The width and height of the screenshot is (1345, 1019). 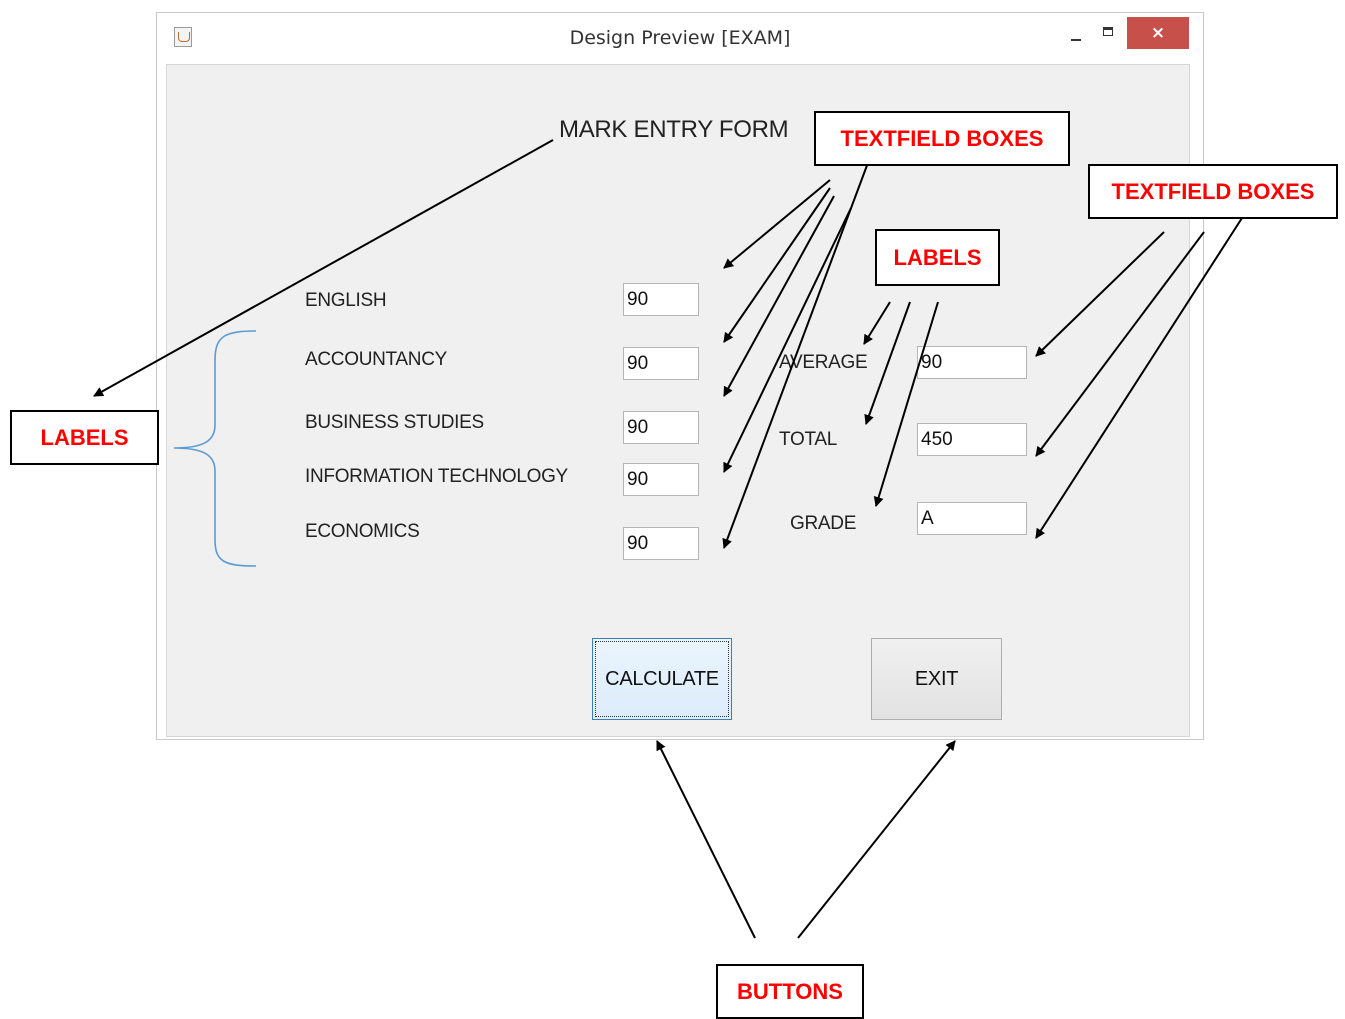 What do you see at coordinates (937, 257) in the screenshot?
I see `annotation-labels-right: LABELS` at bounding box center [937, 257].